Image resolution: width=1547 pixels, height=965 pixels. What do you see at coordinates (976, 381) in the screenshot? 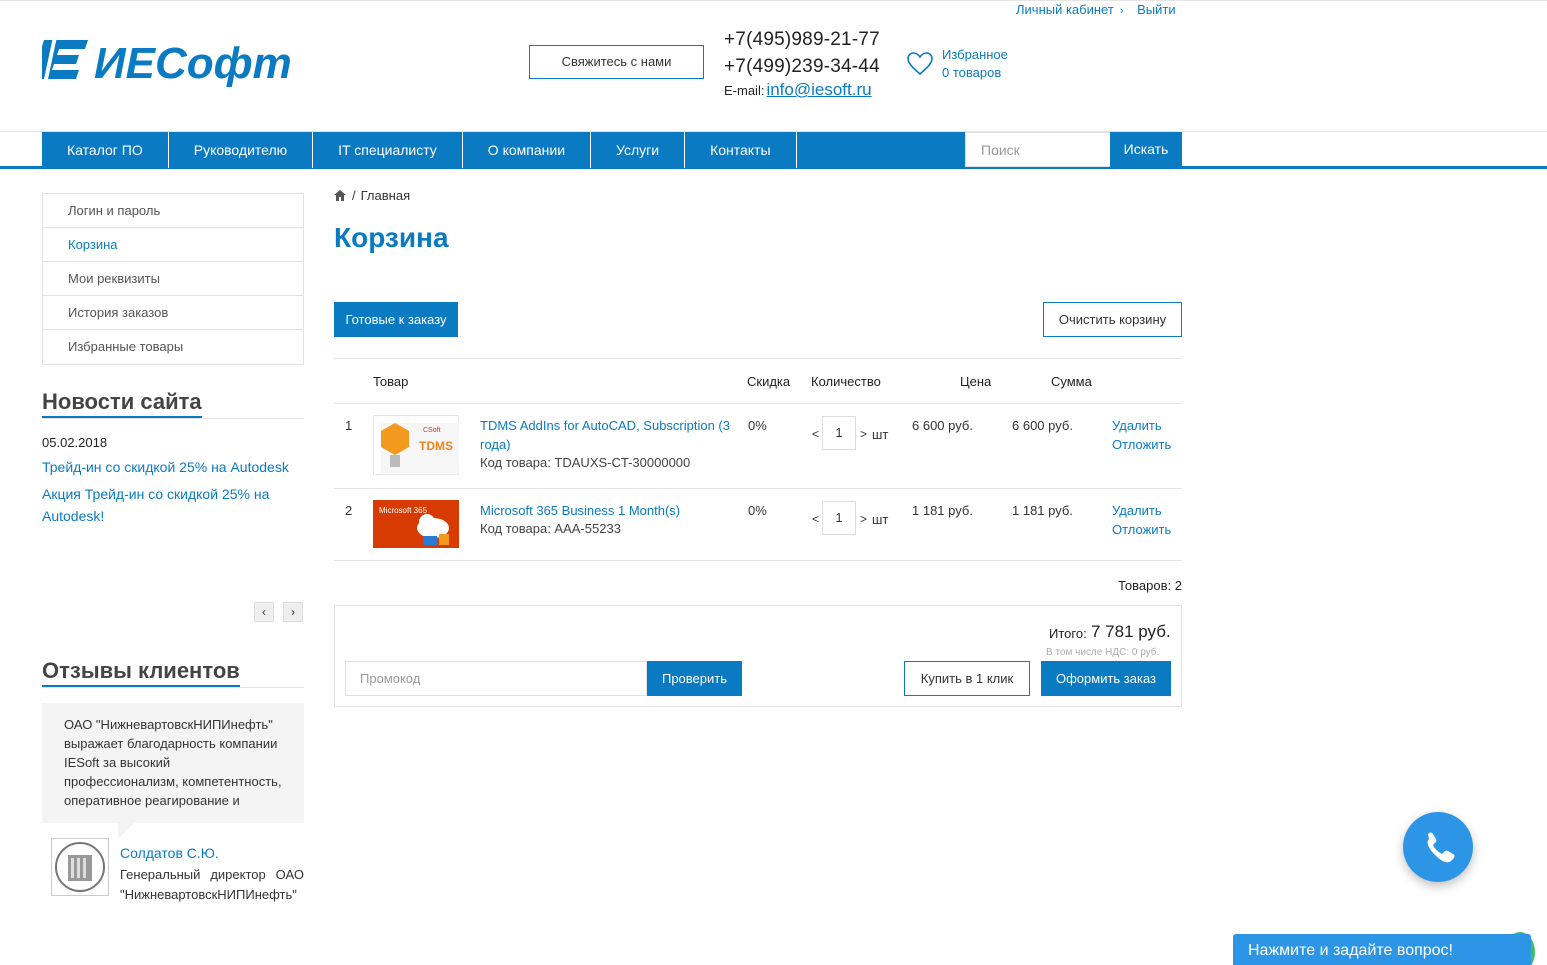
I see `col-price: Цена` at bounding box center [976, 381].